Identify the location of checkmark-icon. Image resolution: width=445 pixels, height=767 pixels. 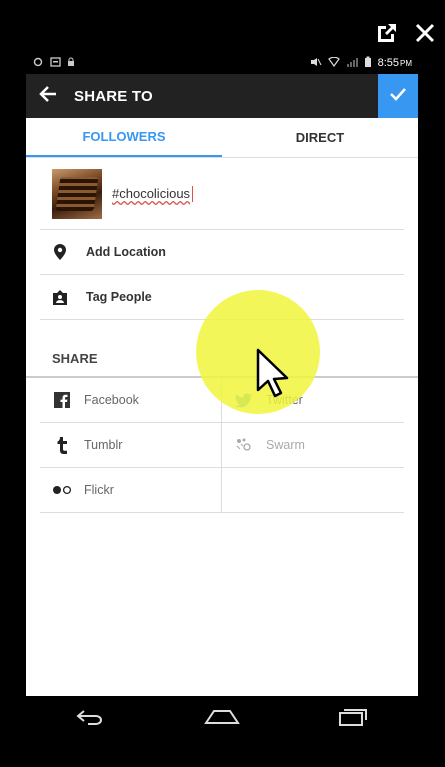
(398, 96).